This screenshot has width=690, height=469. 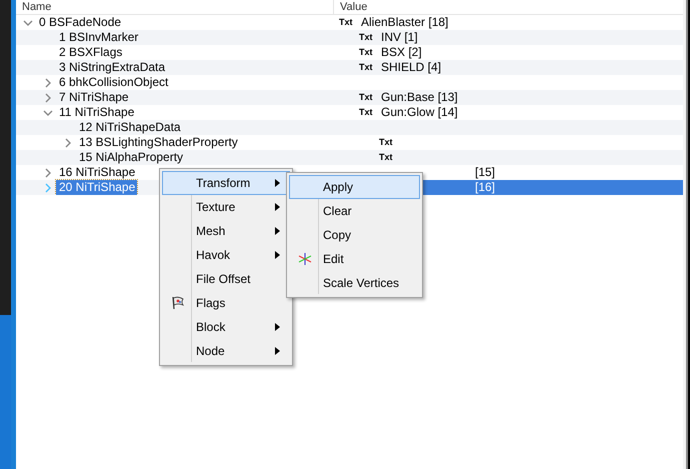 I want to click on menu-item: Flags, so click(x=226, y=303).